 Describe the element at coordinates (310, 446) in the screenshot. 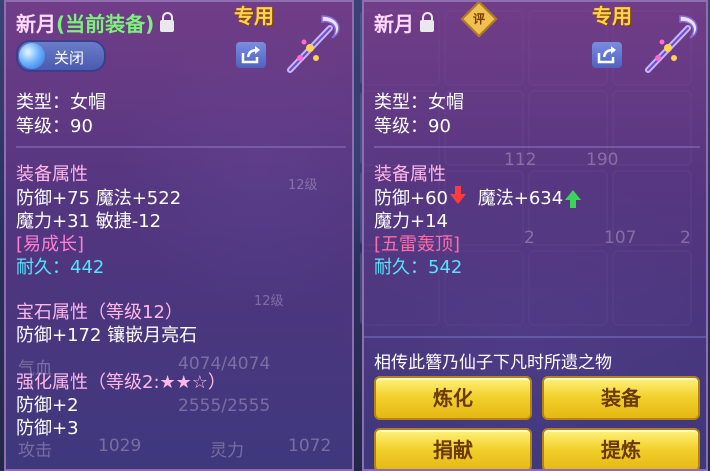

I see `bg-spirit-value: 1072` at that location.